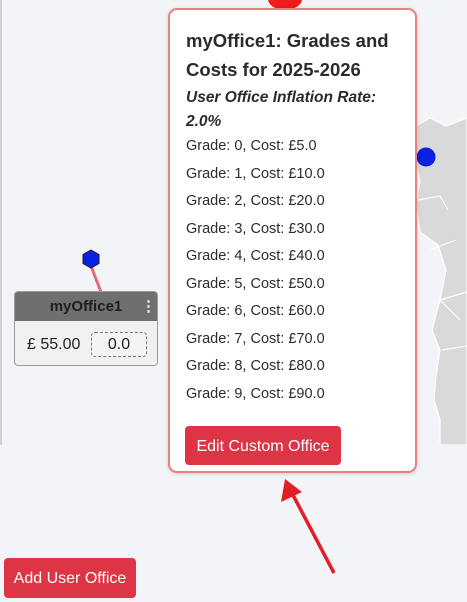 The width and height of the screenshot is (467, 602). Describe the element at coordinates (439, 281) in the screenshot. I see `land-region` at that location.